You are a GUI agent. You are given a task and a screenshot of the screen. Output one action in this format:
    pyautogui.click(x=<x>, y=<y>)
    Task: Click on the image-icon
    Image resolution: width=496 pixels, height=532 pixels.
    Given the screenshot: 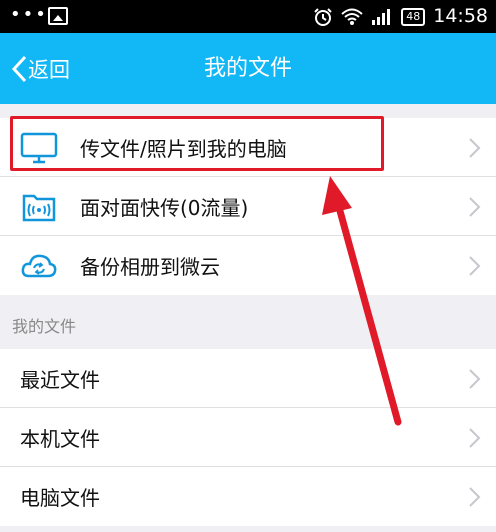 What is the action you would take?
    pyautogui.click(x=58, y=16)
    